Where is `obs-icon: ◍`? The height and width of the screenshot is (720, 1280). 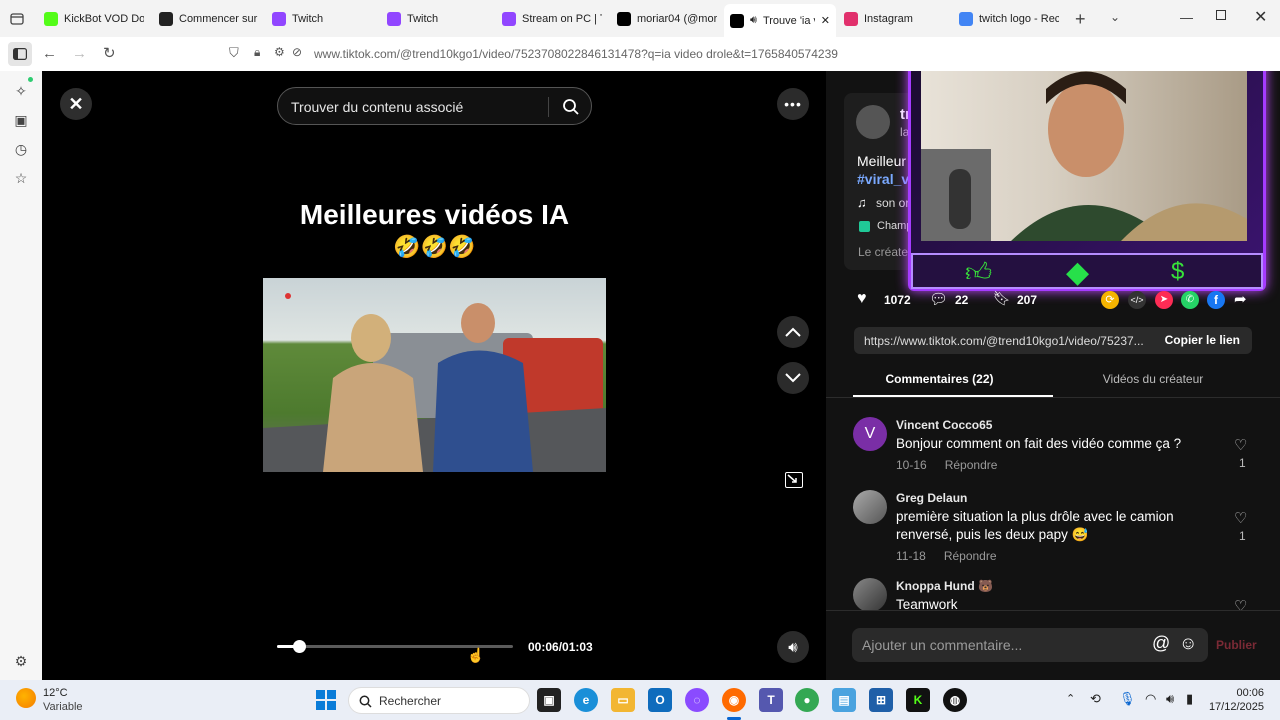 obs-icon: ◍ is located at coordinates (955, 700).